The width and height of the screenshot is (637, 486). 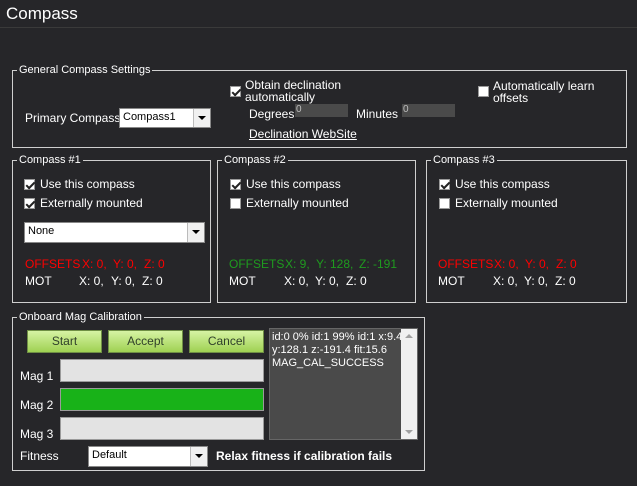 What do you see at coordinates (299, 109) in the screenshot?
I see `degrees-value: 0` at bounding box center [299, 109].